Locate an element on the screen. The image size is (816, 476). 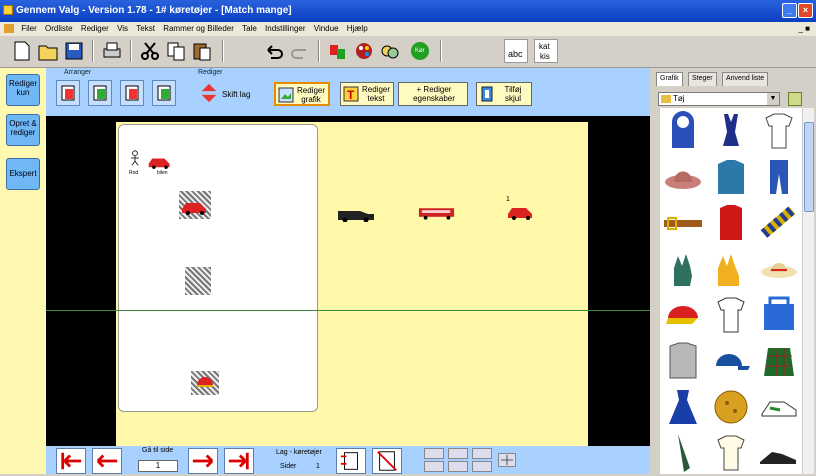
rediger-tekst-button: T Rediger tekst is located at coordinates (367, 94).